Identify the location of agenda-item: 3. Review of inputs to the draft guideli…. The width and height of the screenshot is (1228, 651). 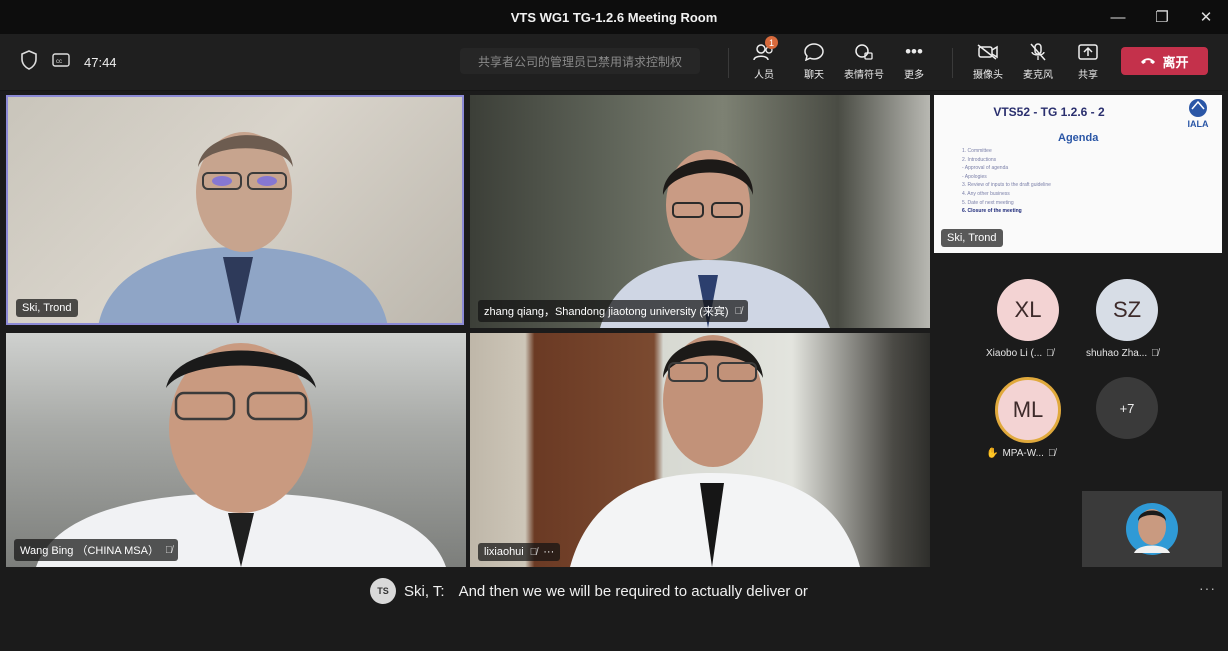
(1006, 185).